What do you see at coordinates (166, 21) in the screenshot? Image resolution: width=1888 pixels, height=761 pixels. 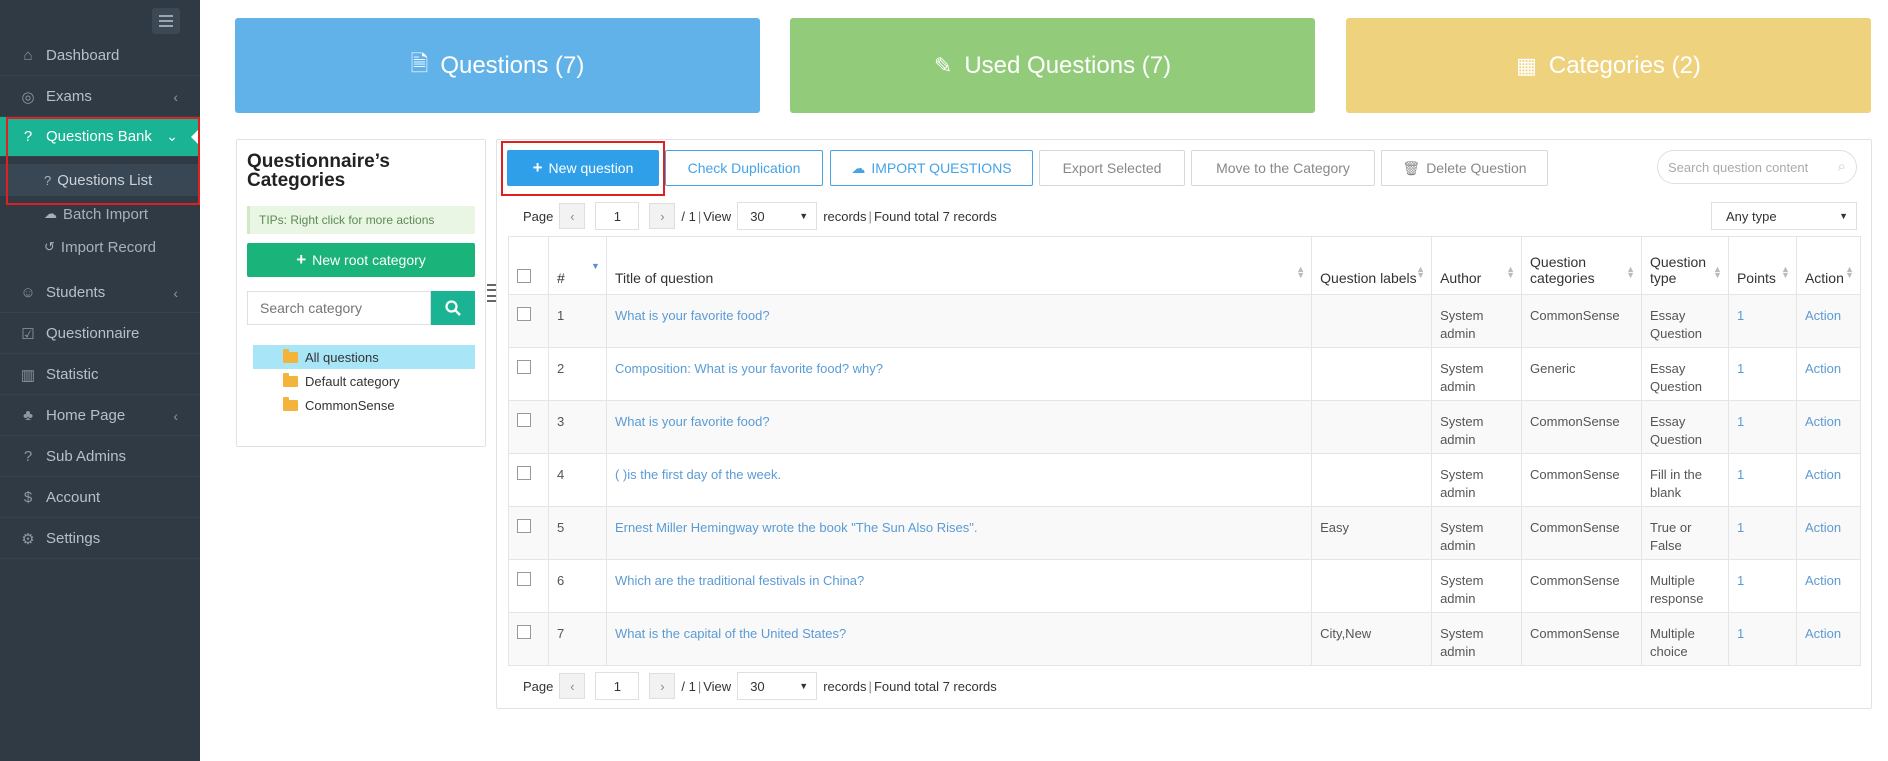 I see `menu-toggle-icon` at bounding box center [166, 21].